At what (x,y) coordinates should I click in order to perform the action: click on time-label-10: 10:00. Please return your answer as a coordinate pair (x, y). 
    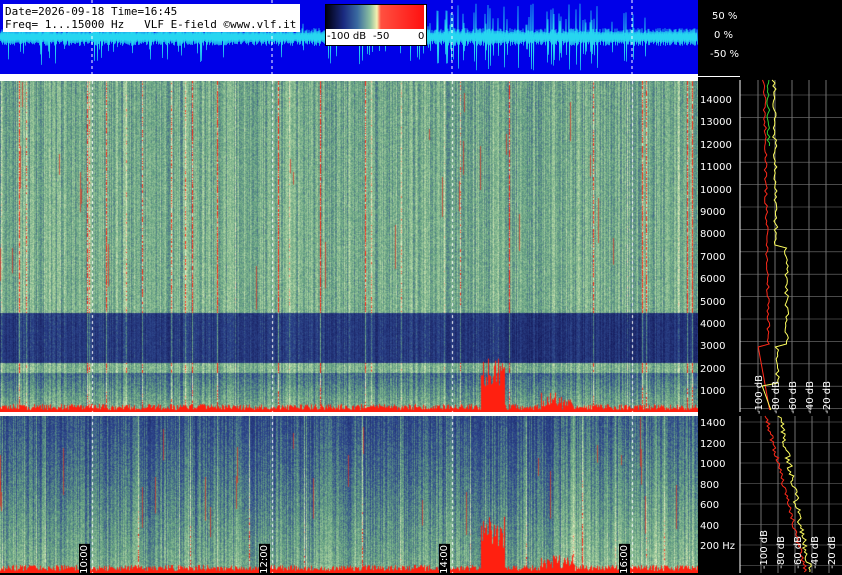
    Looking at the image, I should click on (84, 559).